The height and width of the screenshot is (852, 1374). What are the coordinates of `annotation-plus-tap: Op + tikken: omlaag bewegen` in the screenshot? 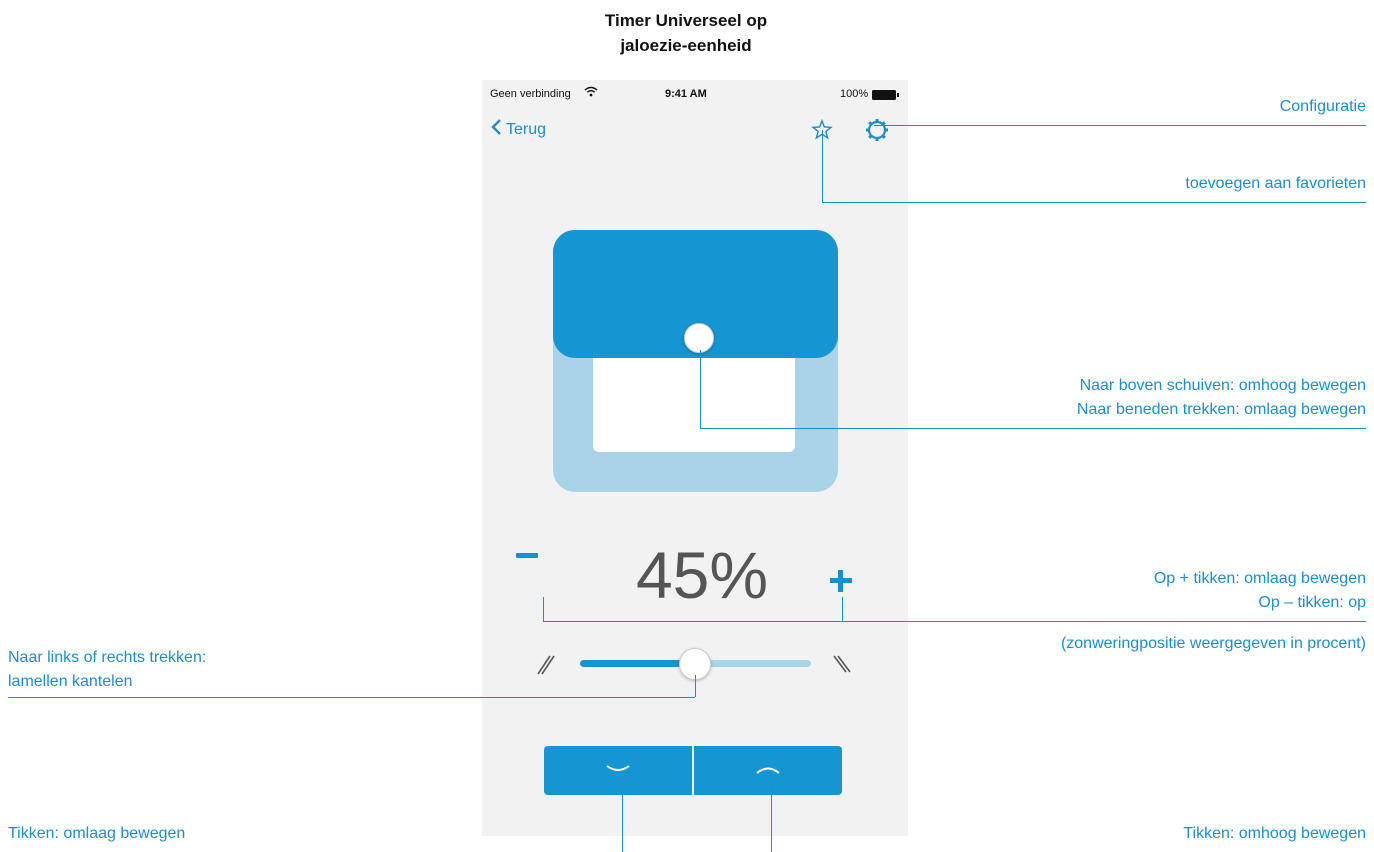 It's located at (1259, 578).